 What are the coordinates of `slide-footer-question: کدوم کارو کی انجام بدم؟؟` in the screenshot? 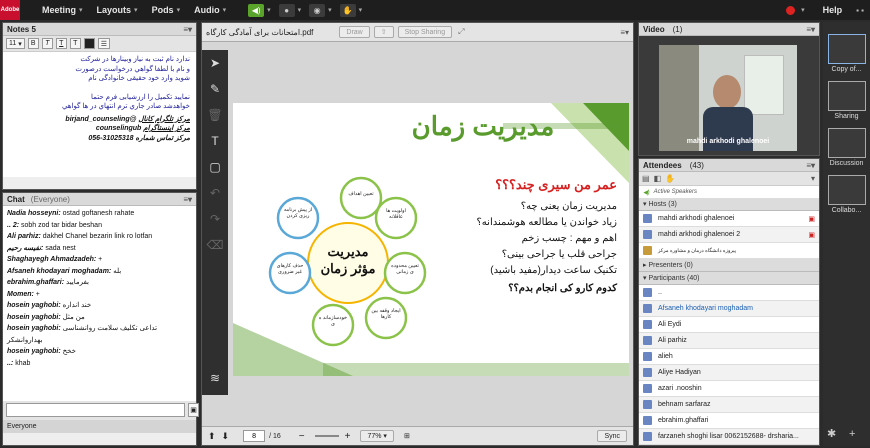 It's located at (562, 288).